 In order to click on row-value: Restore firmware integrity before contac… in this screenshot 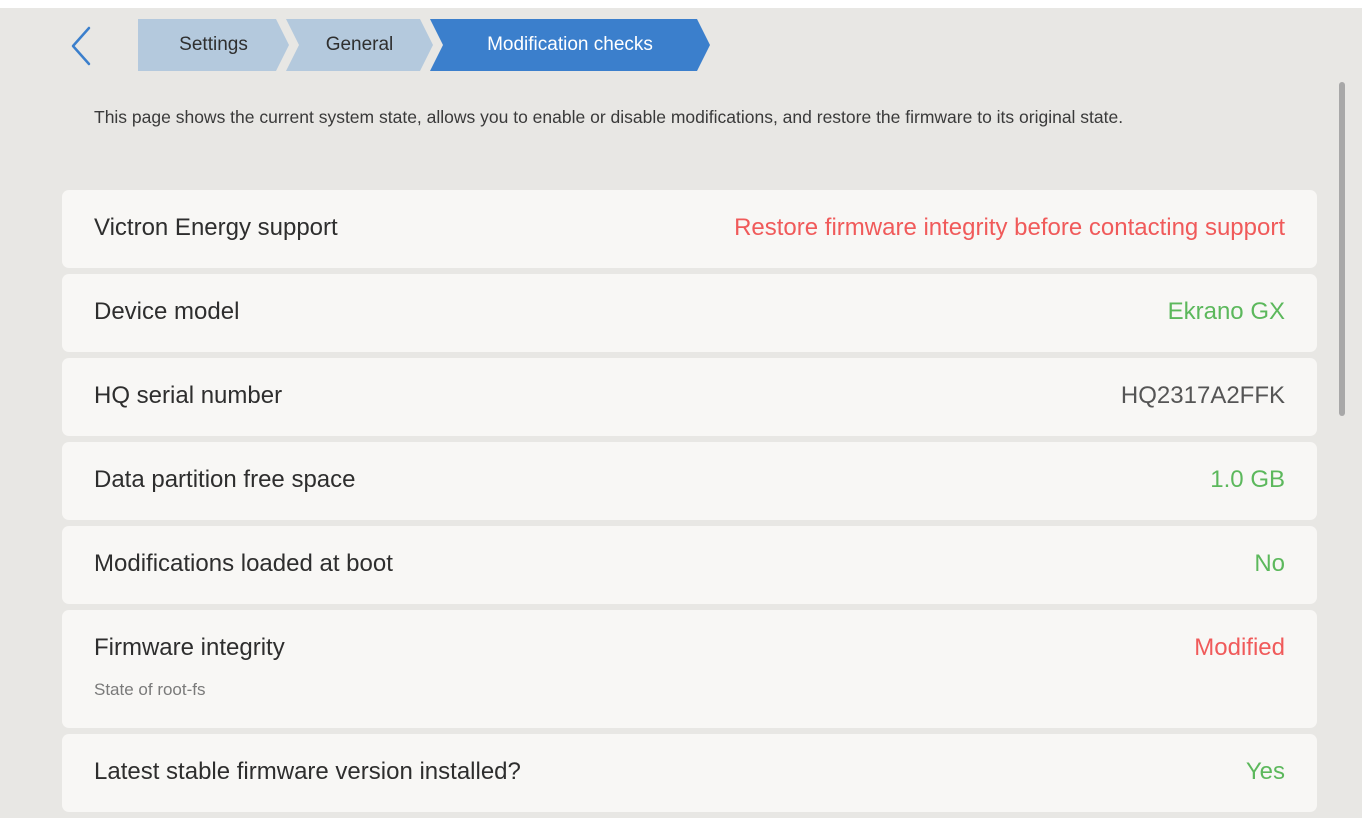, I will do `click(1009, 227)`.